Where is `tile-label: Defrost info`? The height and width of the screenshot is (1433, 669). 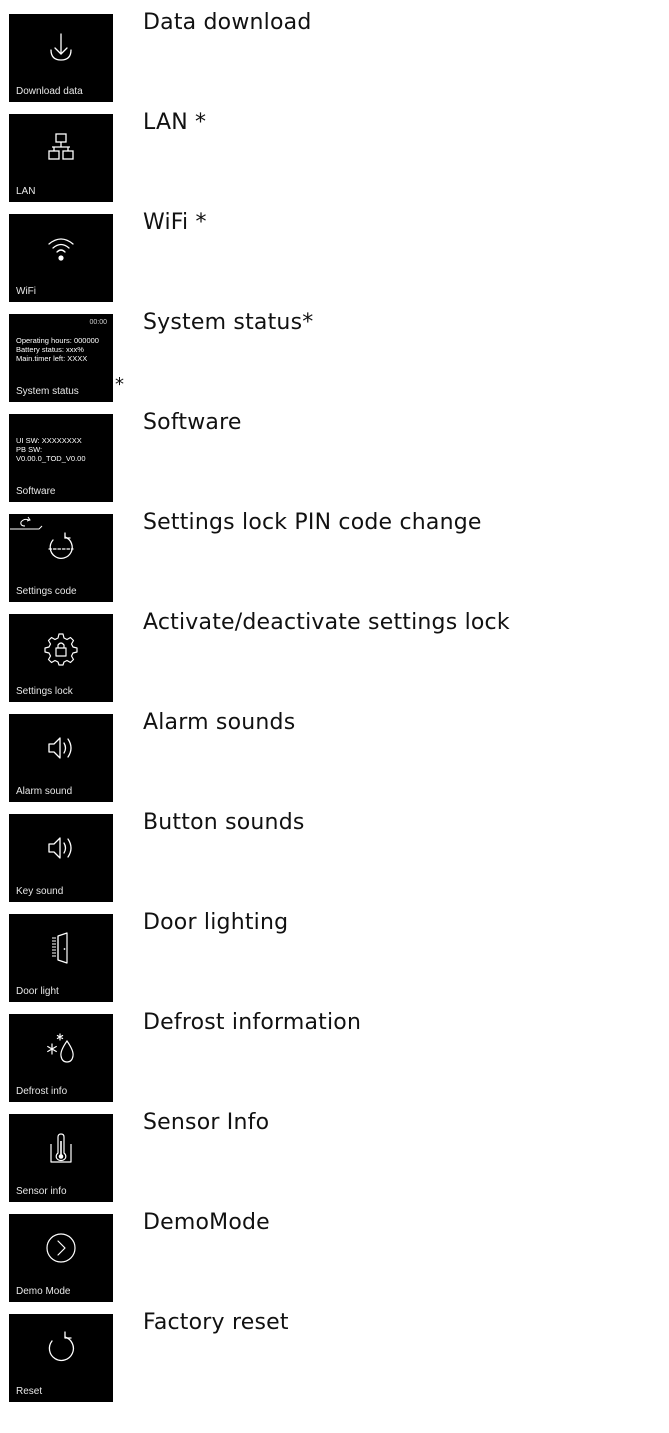
tile-label: Defrost info is located at coordinates (42, 1091).